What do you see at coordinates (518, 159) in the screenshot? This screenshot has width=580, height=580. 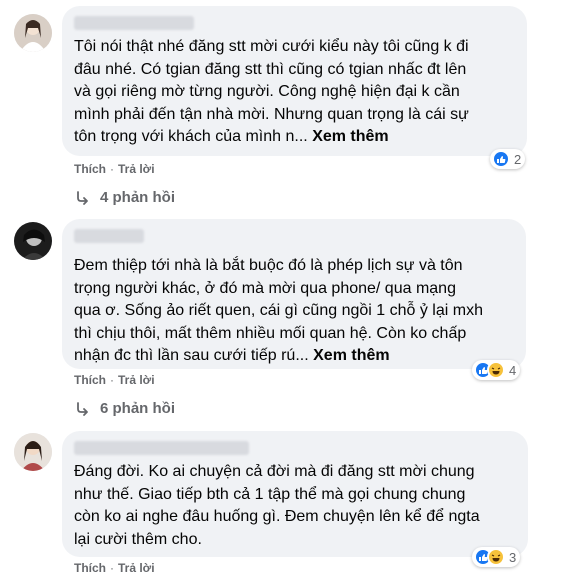 I see `reaction-count: 2` at bounding box center [518, 159].